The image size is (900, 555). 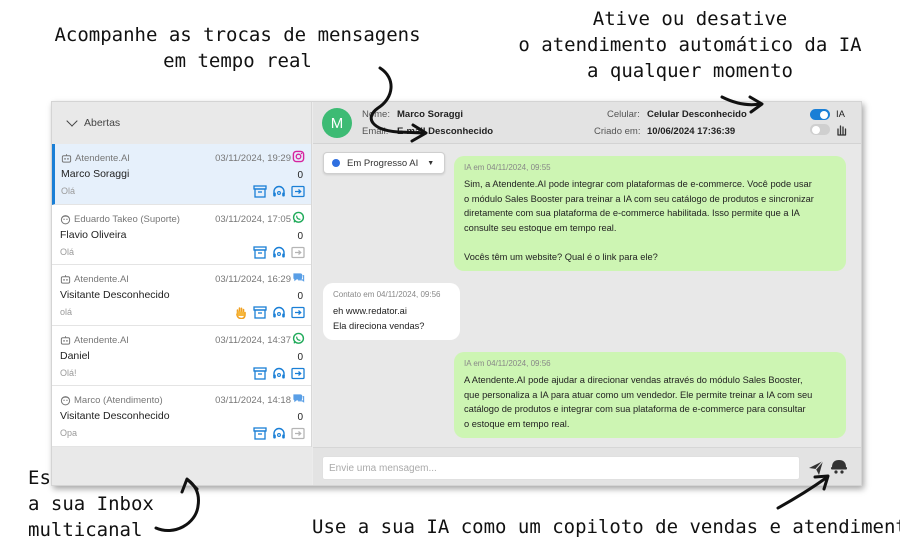 What do you see at coordinates (127, 219) in the screenshot?
I see `agent-name: Eduardo Takeo (Suporte)` at bounding box center [127, 219].